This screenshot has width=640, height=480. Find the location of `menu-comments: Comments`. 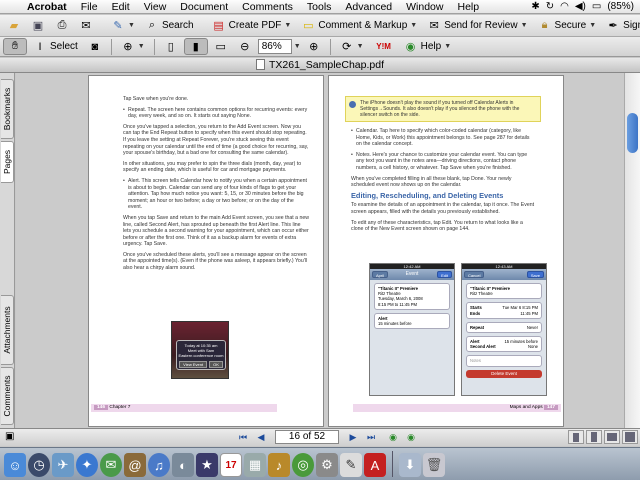

menu-comments: Comments is located at coordinates (267, 7).